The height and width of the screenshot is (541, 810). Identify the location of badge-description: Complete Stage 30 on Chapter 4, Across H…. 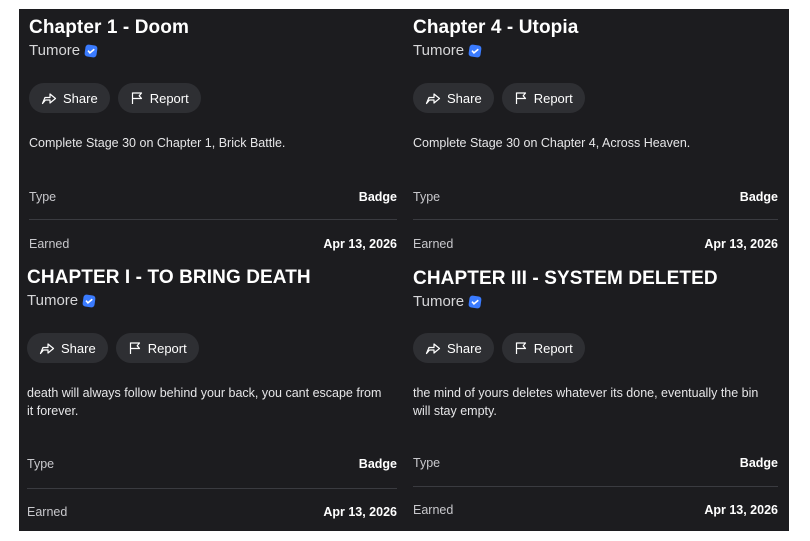
(552, 143).